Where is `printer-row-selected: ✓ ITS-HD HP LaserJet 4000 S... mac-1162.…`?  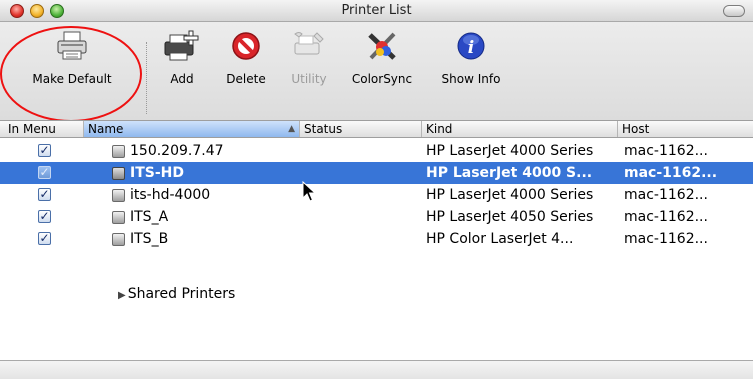
printer-row-selected: ✓ ITS-HD HP LaserJet 4000 S... mac-1162.… is located at coordinates (376, 173).